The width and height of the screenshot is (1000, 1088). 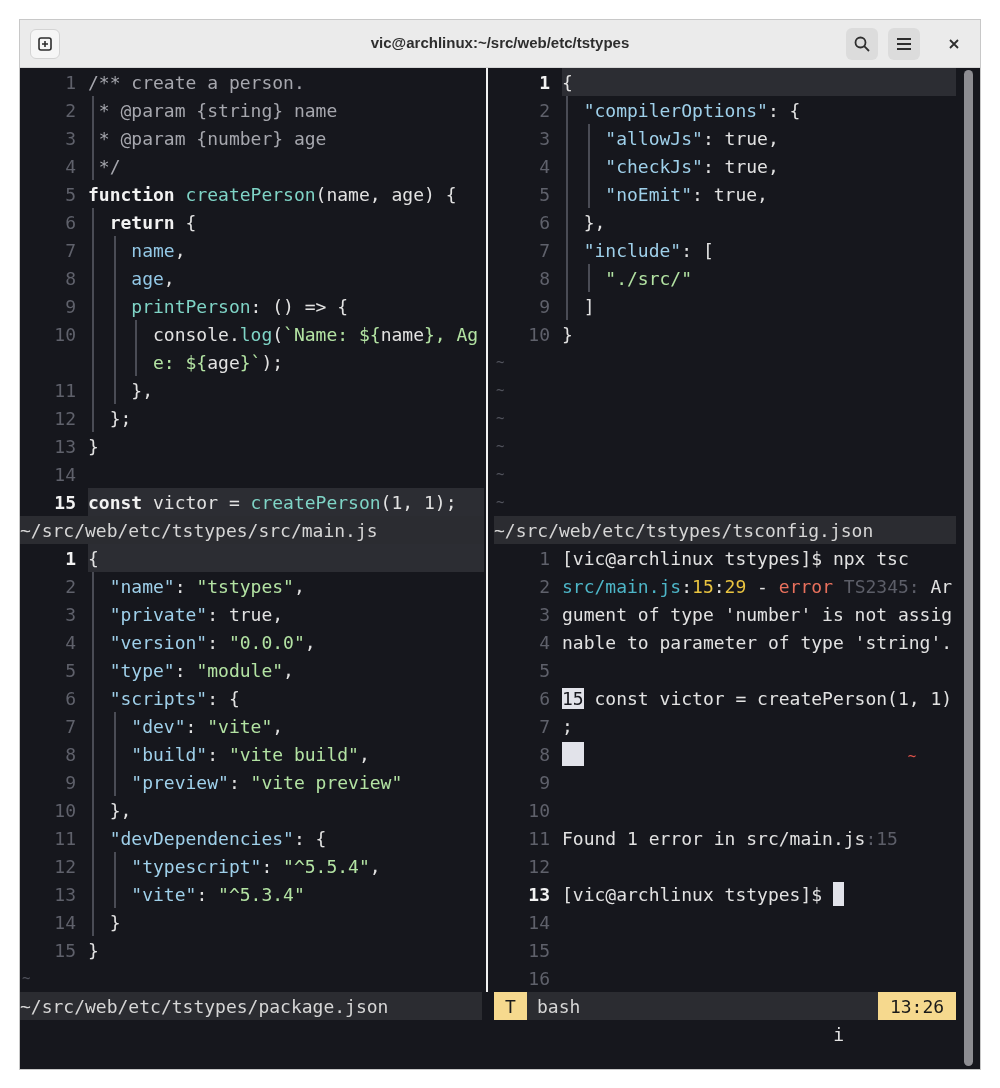 What do you see at coordinates (152, 222) in the screenshot?
I see `code-text: return {` at bounding box center [152, 222].